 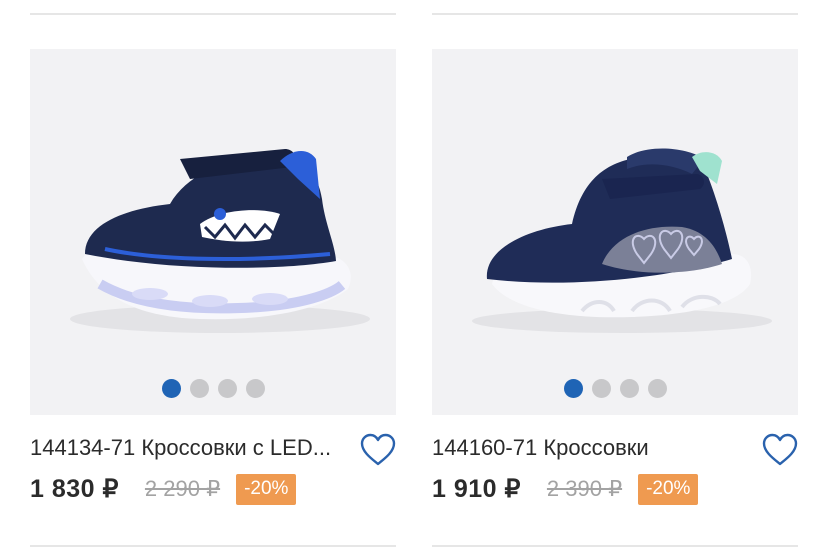 What do you see at coordinates (213, 546) in the screenshot?
I see `bottom-divider-left` at bounding box center [213, 546].